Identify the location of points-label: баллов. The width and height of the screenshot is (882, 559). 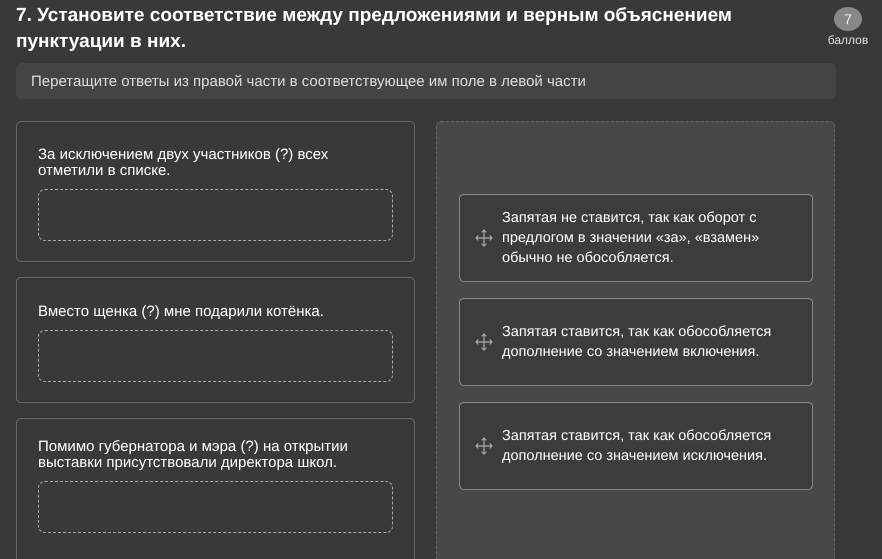
(848, 40).